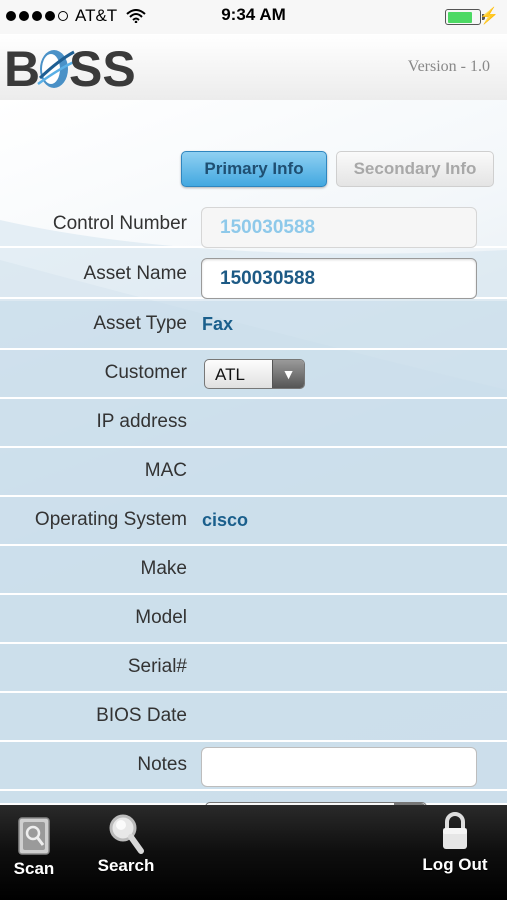  Describe the element at coordinates (288, 374) in the screenshot. I see `dropdown-arrow-icon: ▼` at that location.